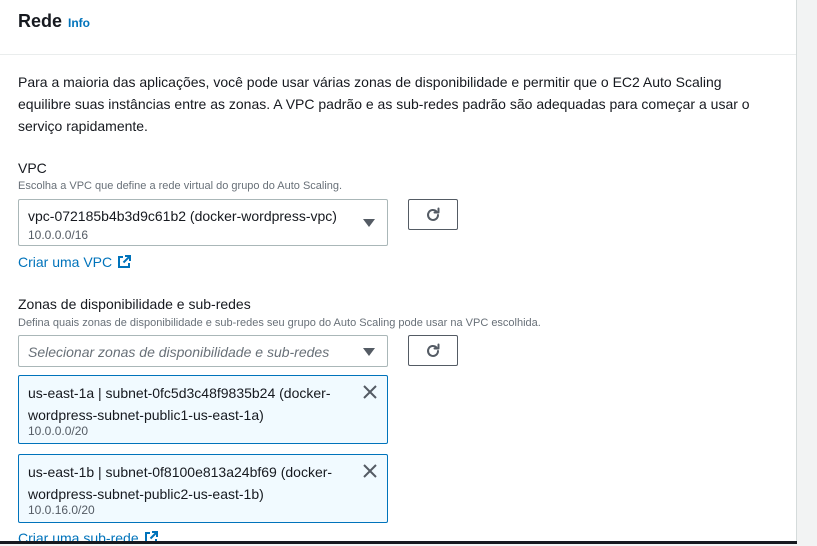  I want to click on subnet-token-line2: wordpress-subnet-public1-us-east-1a), so click(146, 415).